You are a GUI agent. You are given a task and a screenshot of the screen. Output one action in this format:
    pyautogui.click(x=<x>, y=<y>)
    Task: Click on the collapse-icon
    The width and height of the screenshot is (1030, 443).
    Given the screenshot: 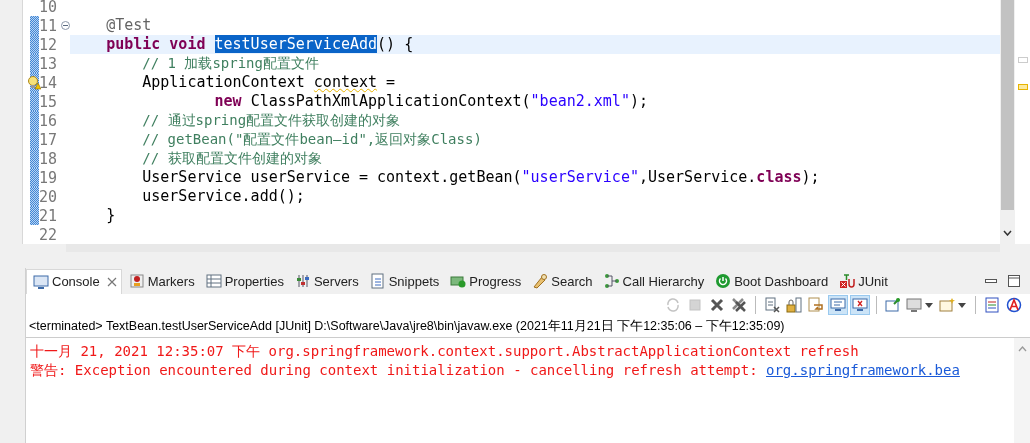 What is the action you would take?
    pyautogui.click(x=65, y=25)
    